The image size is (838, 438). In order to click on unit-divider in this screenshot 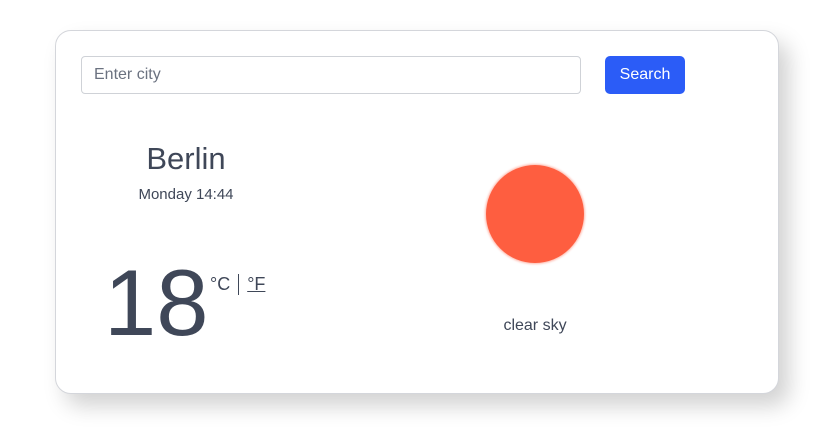, I will do `click(239, 284)`.